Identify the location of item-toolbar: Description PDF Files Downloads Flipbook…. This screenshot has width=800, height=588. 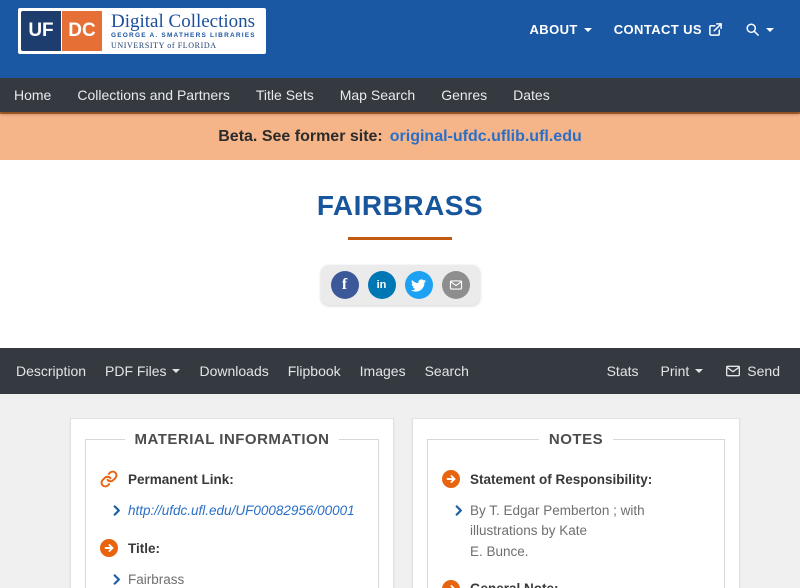
(400, 371).